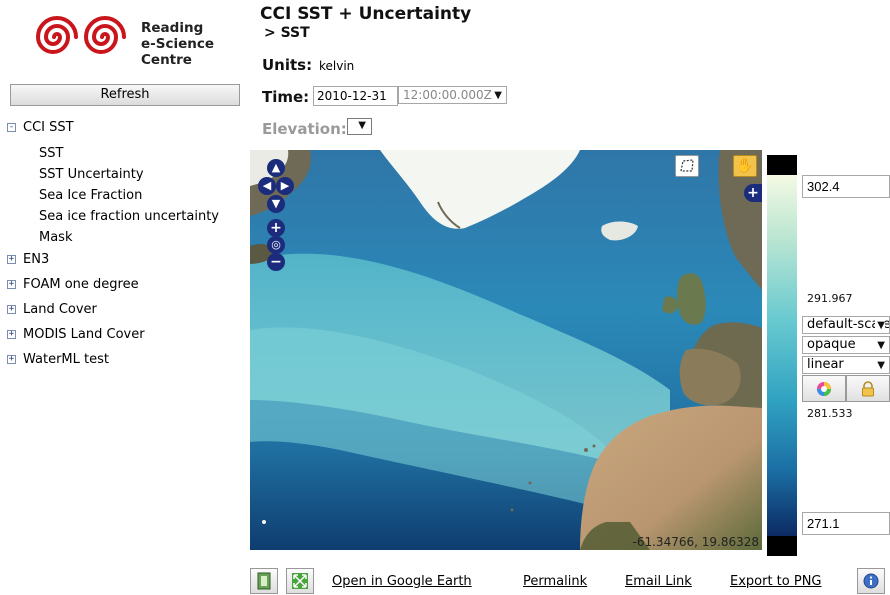  I want to click on email-link: Email Link, so click(658, 581).